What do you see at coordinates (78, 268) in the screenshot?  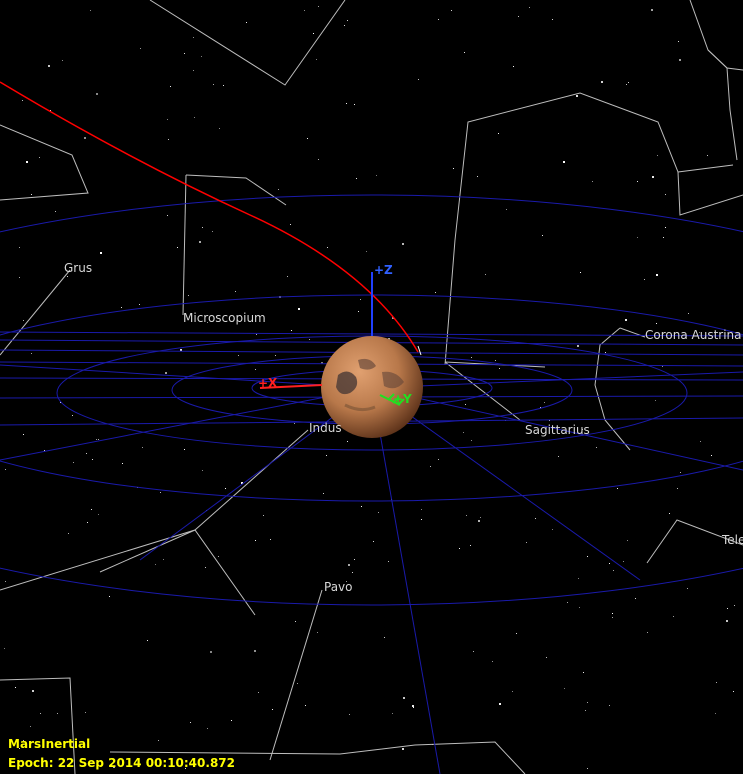 I see `constellation-label-grus: Grus` at bounding box center [78, 268].